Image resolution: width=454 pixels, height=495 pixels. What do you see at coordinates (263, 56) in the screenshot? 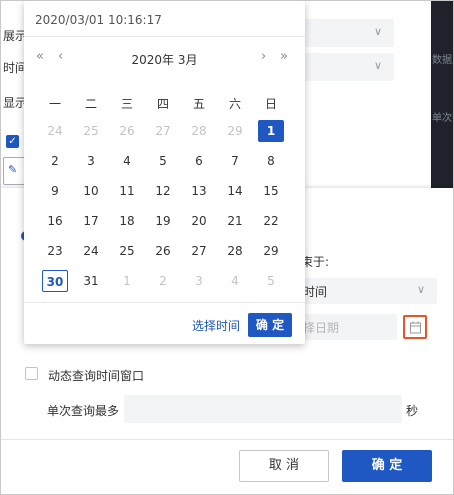
I see `next-month-button: ›` at bounding box center [263, 56].